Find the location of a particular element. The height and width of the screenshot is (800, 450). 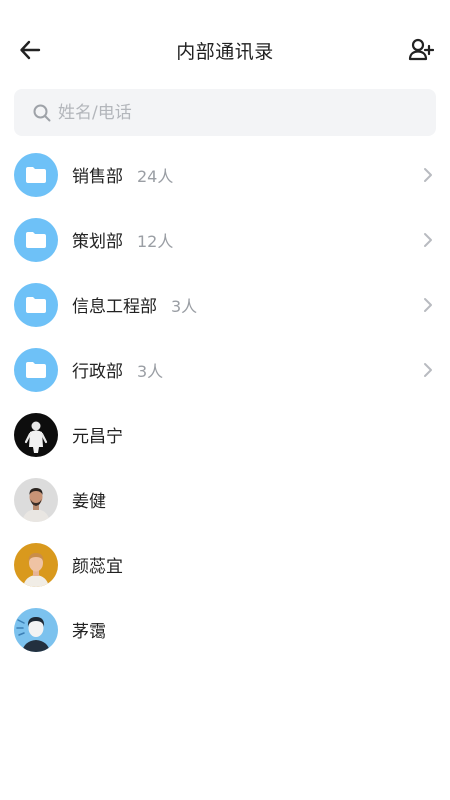

department-row-it: 信息工程部 3人 is located at coordinates (225, 304).